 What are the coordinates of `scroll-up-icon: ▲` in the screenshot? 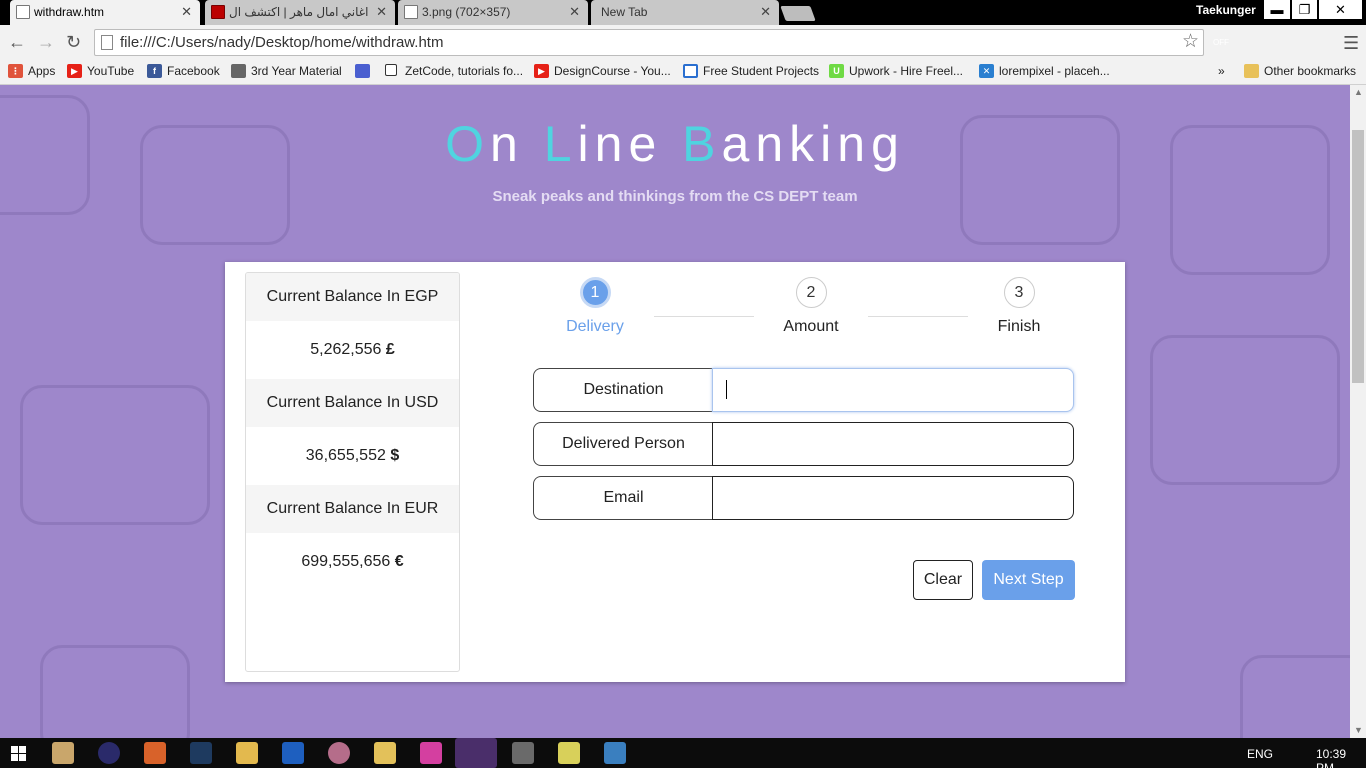 It's located at (1358, 92).